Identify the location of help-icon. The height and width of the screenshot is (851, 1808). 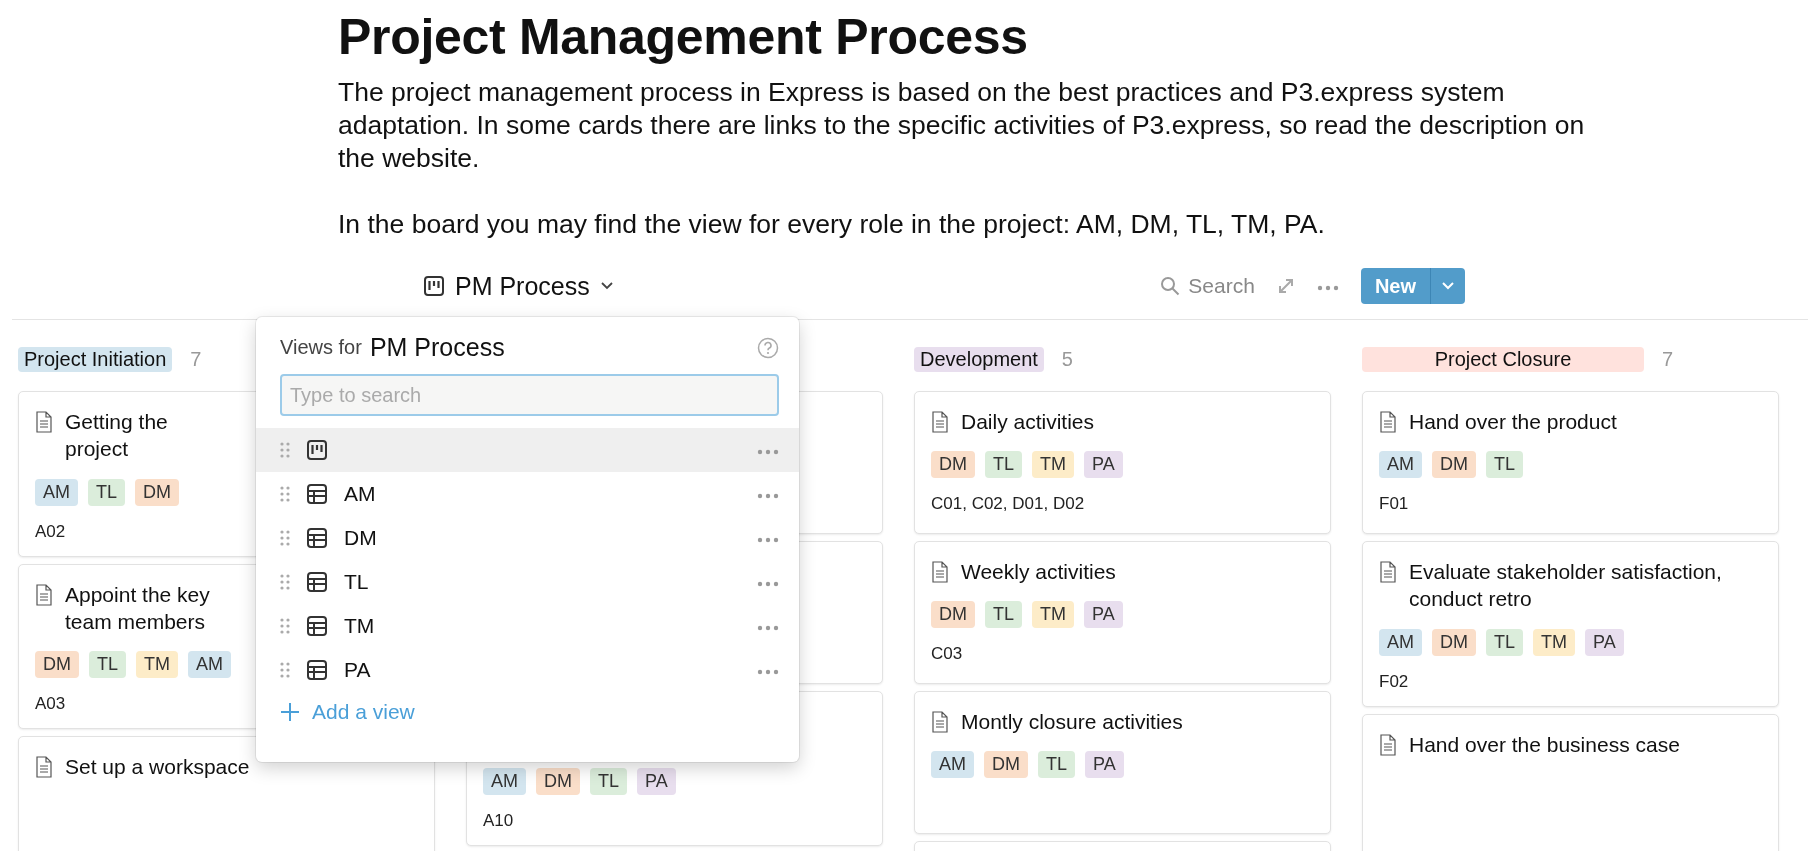
(768, 347).